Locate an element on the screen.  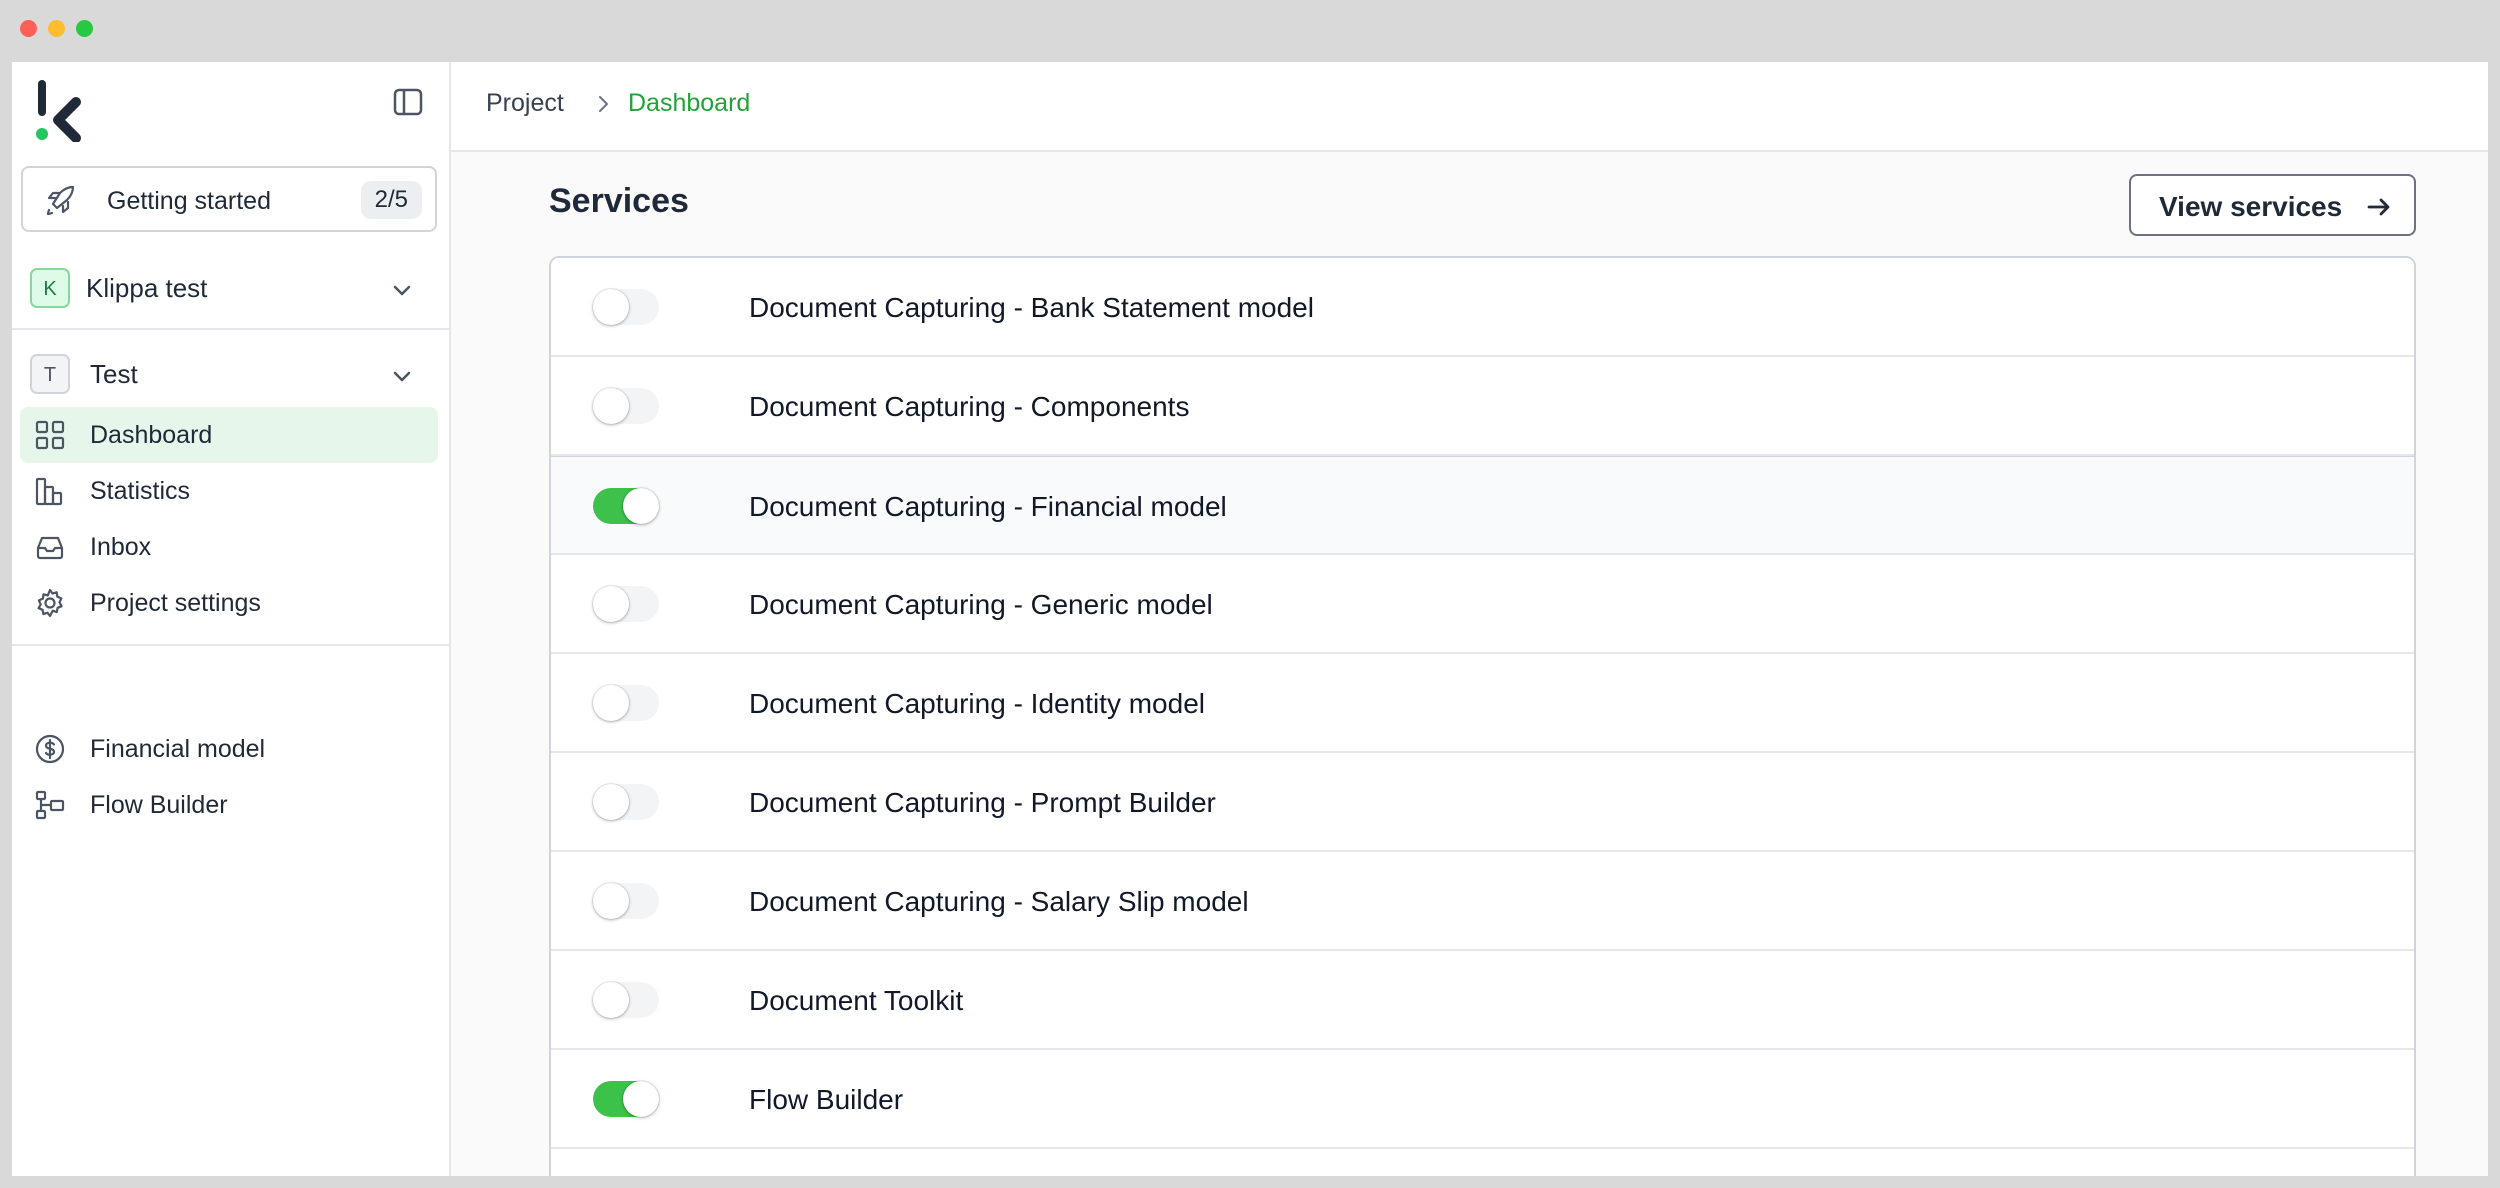
breadcrumb-current: Dashboard is located at coordinates (689, 103).